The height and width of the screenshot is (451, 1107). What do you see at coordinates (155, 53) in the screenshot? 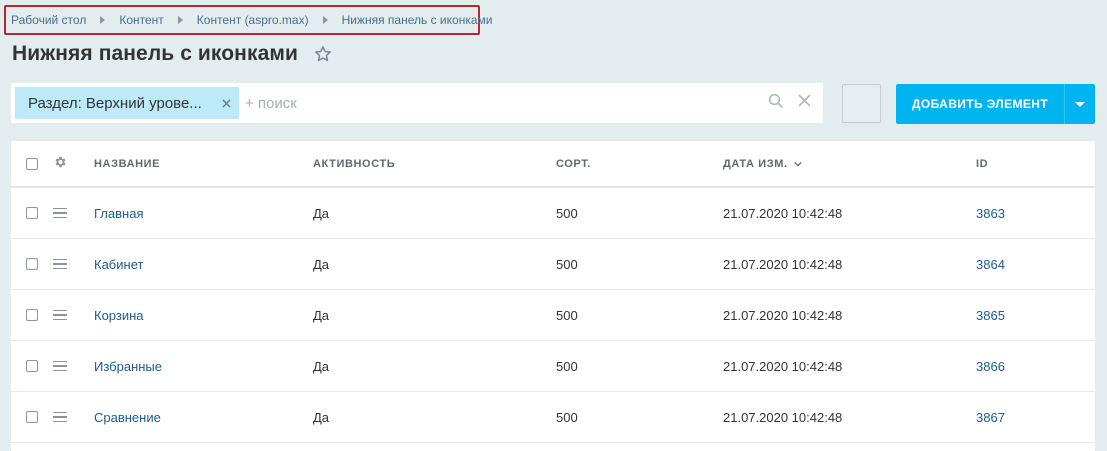
I see `page-title: Нижняя панель с иконками` at bounding box center [155, 53].